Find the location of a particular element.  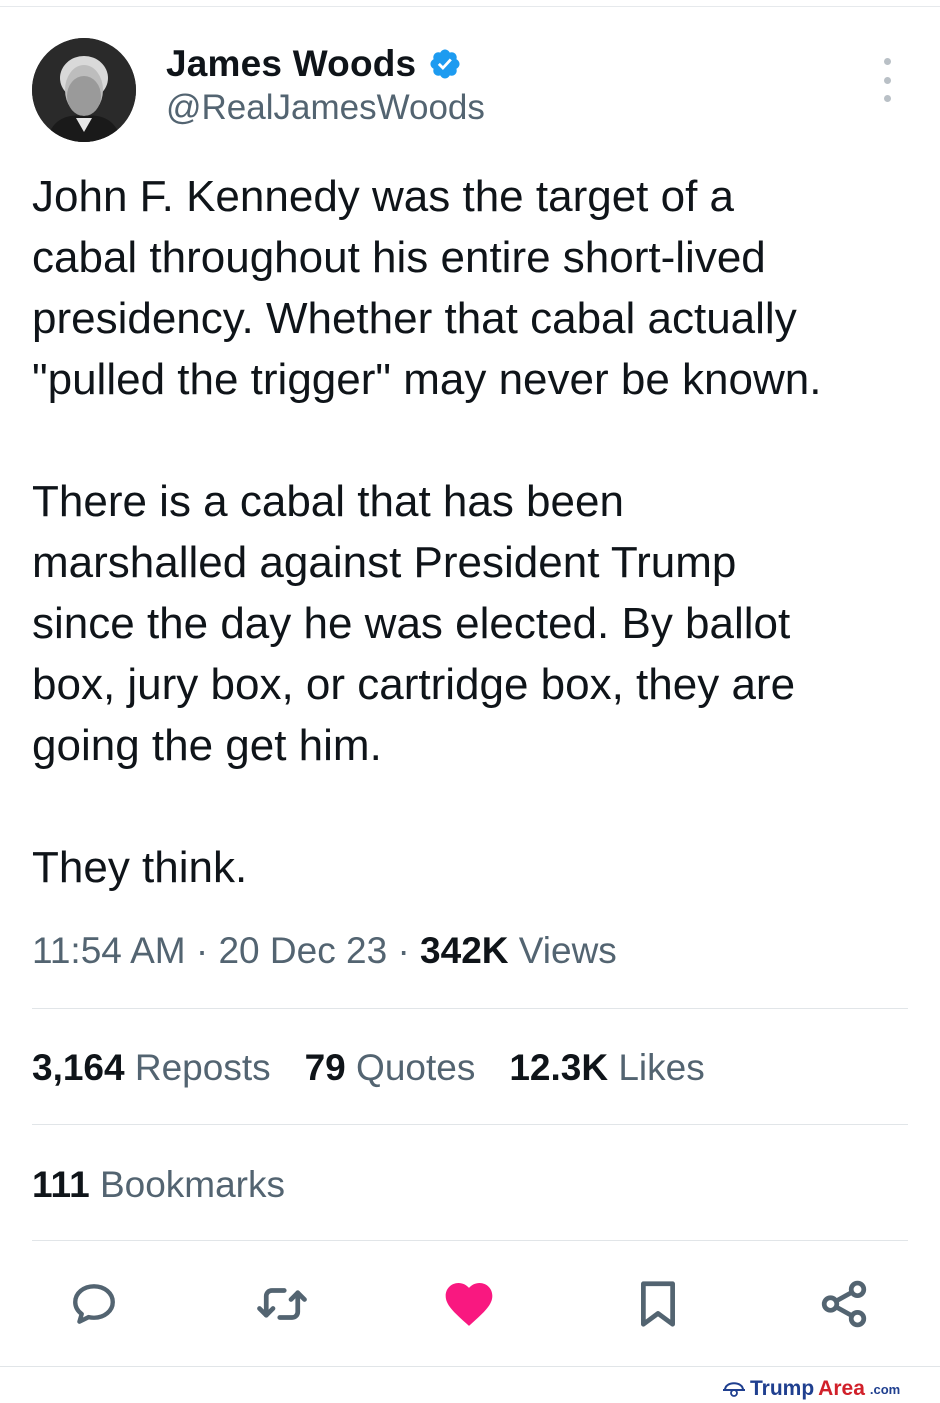

reply-icon is located at coordinates (94, 1304).